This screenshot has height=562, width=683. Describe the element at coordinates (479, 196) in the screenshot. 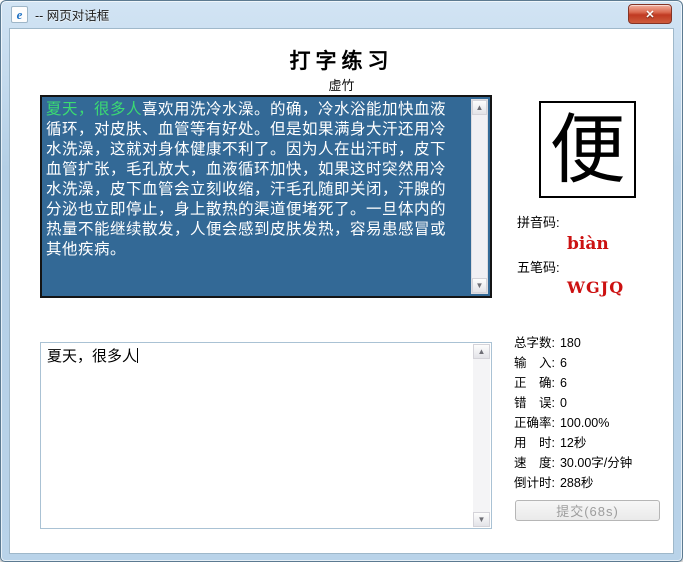

I see `passage-scrollbar: ▲ ▼` at that location.